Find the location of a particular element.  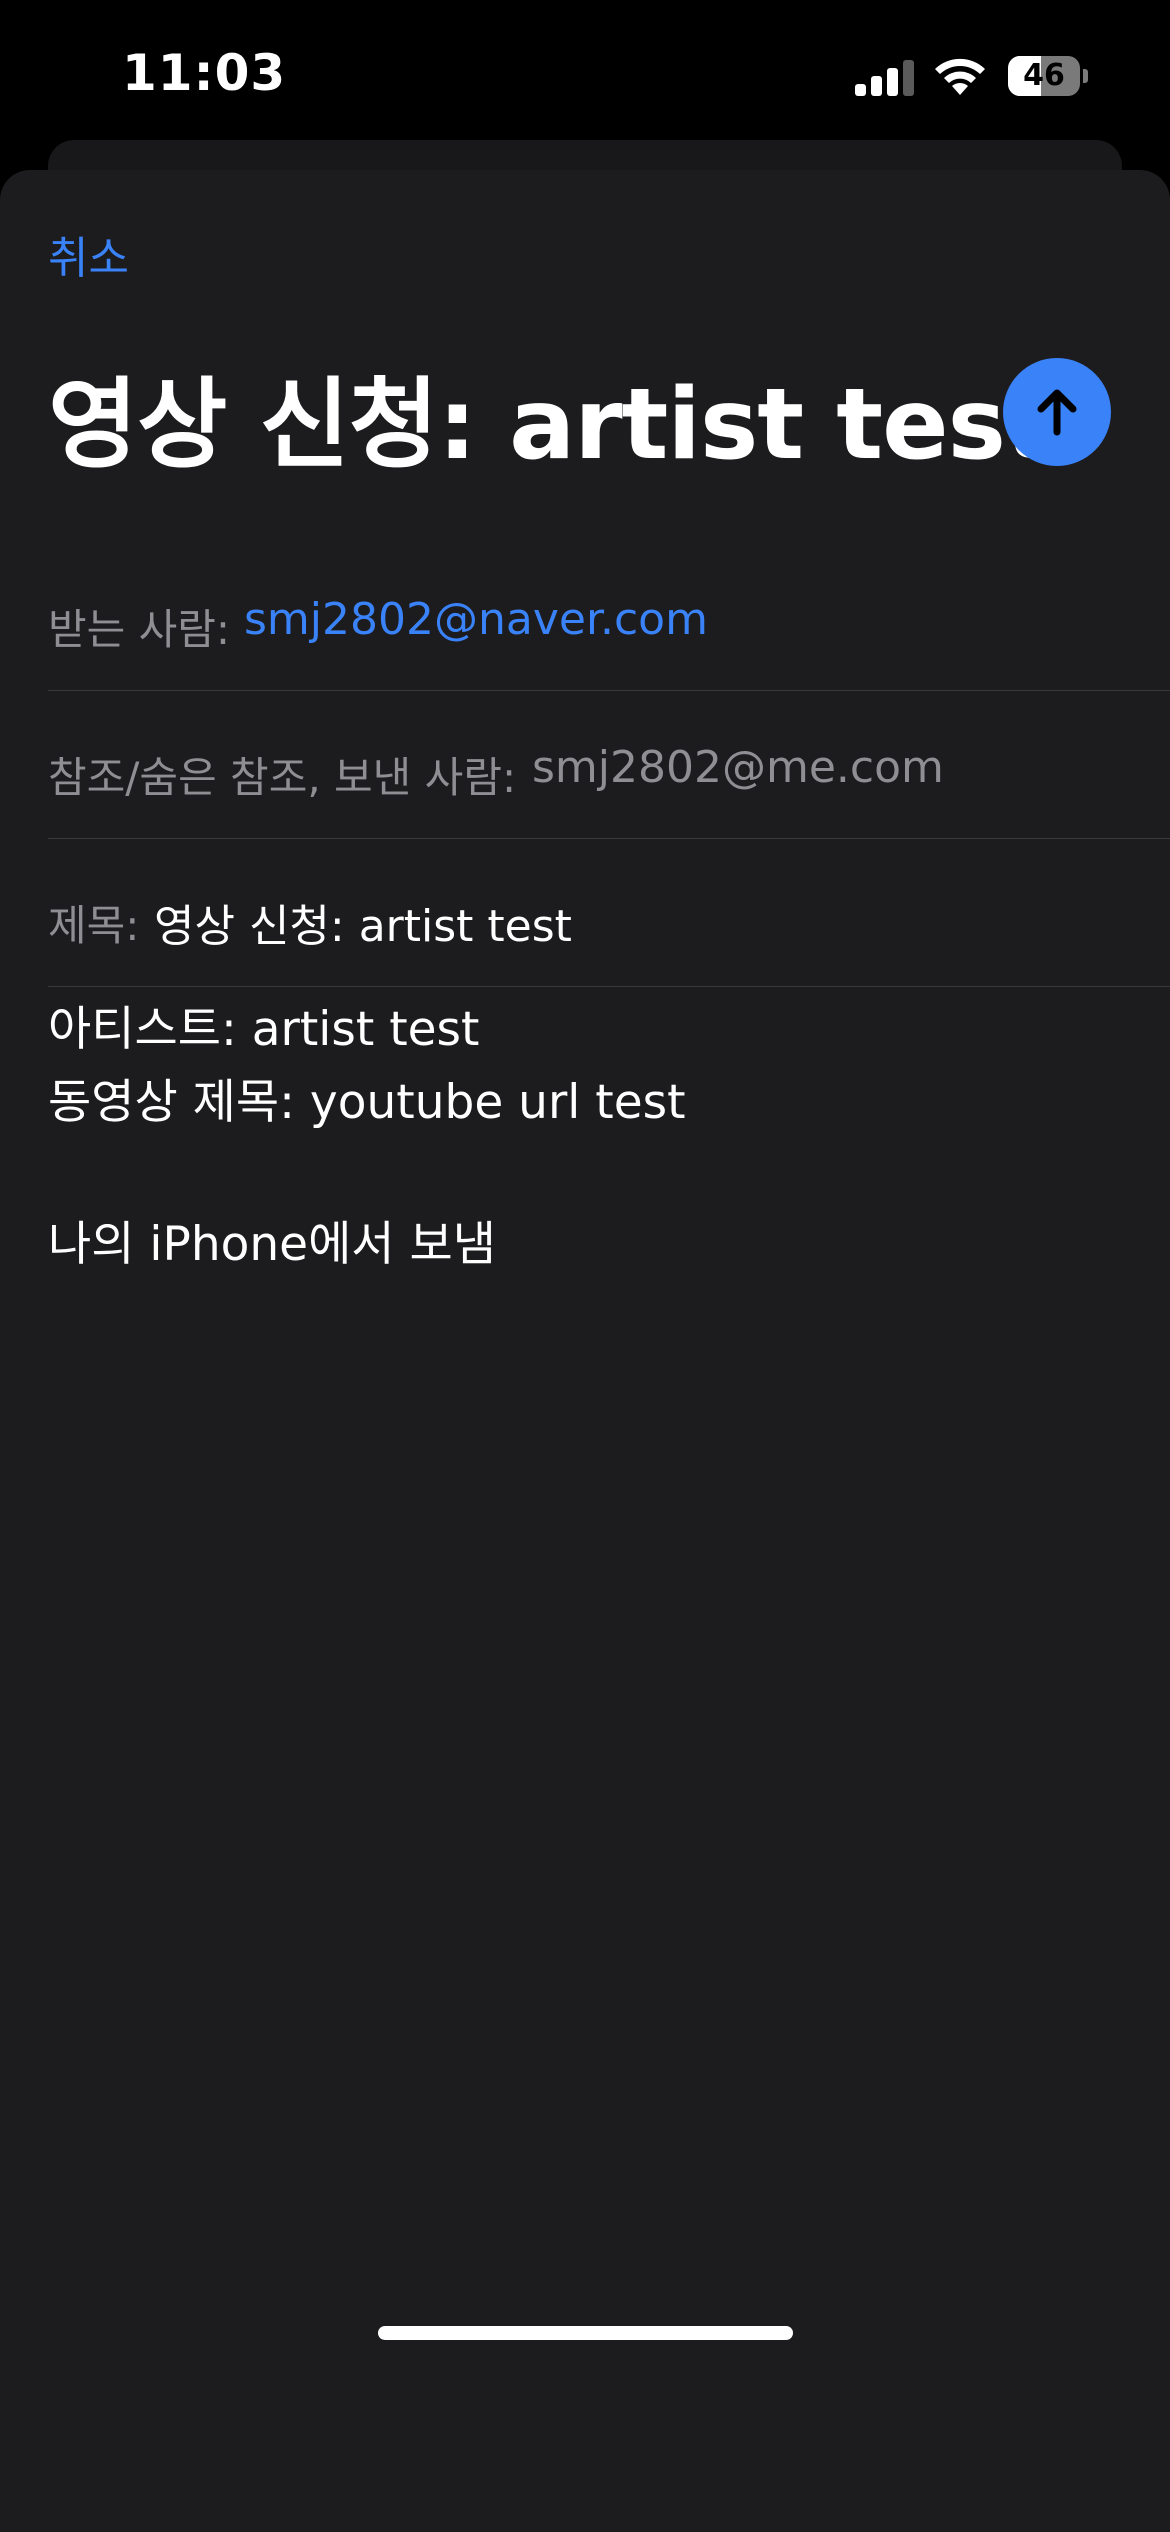

arrow-up-icon is located at coordinates (1057, 412).